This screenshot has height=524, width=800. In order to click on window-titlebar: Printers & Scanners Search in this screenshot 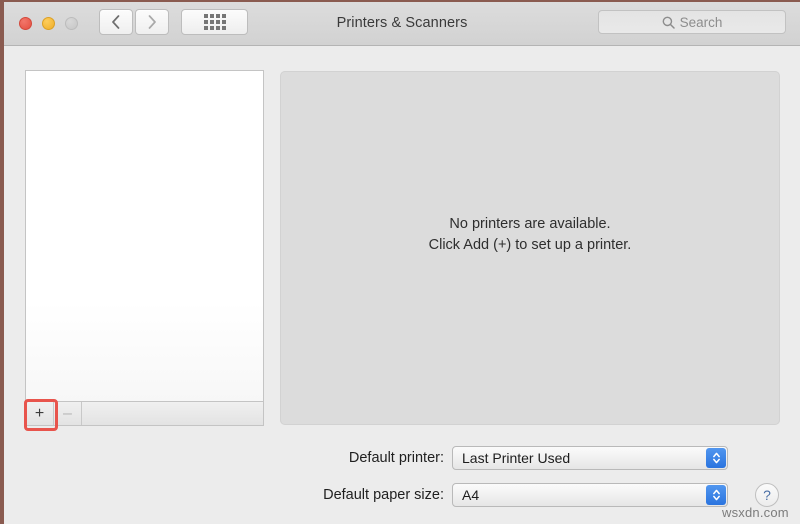, I will do `click(402, 24)`.